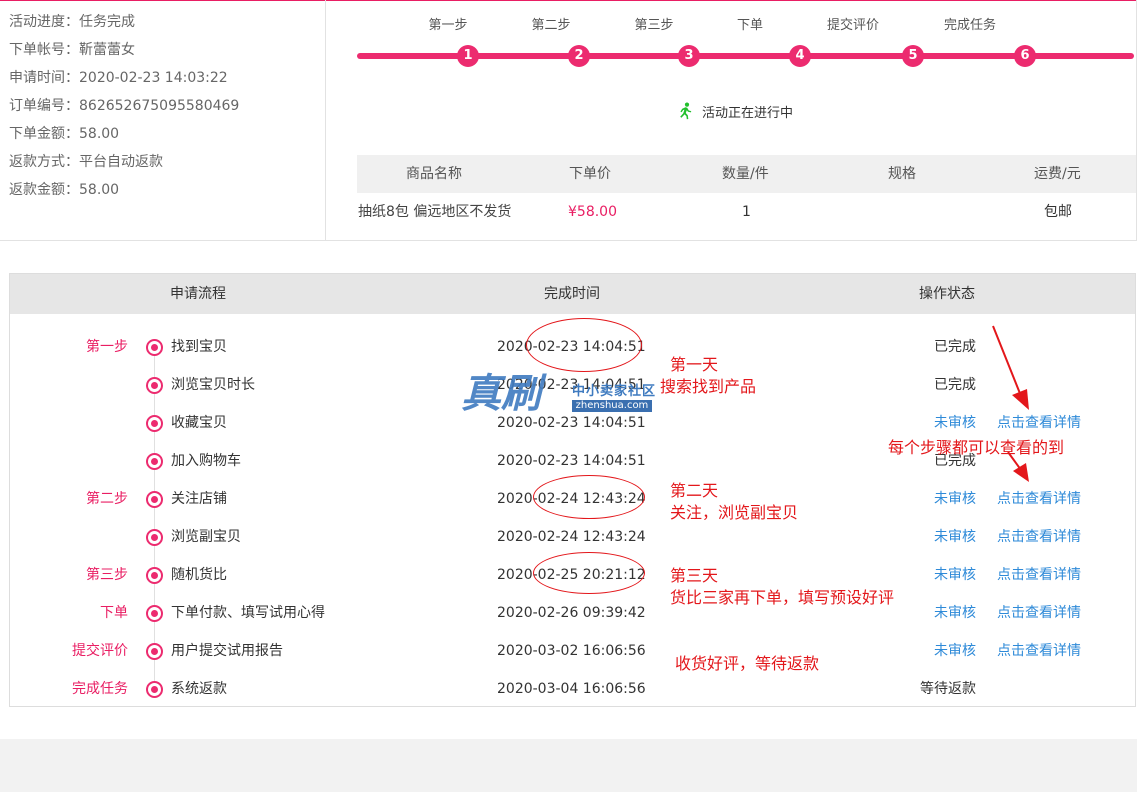 This screenshot has width=1137, height=792. What do you see at coordinates (694, 575) in the screenshot?
I see `annotation-day3-title: 第三天` at bounding box center [694, 575].